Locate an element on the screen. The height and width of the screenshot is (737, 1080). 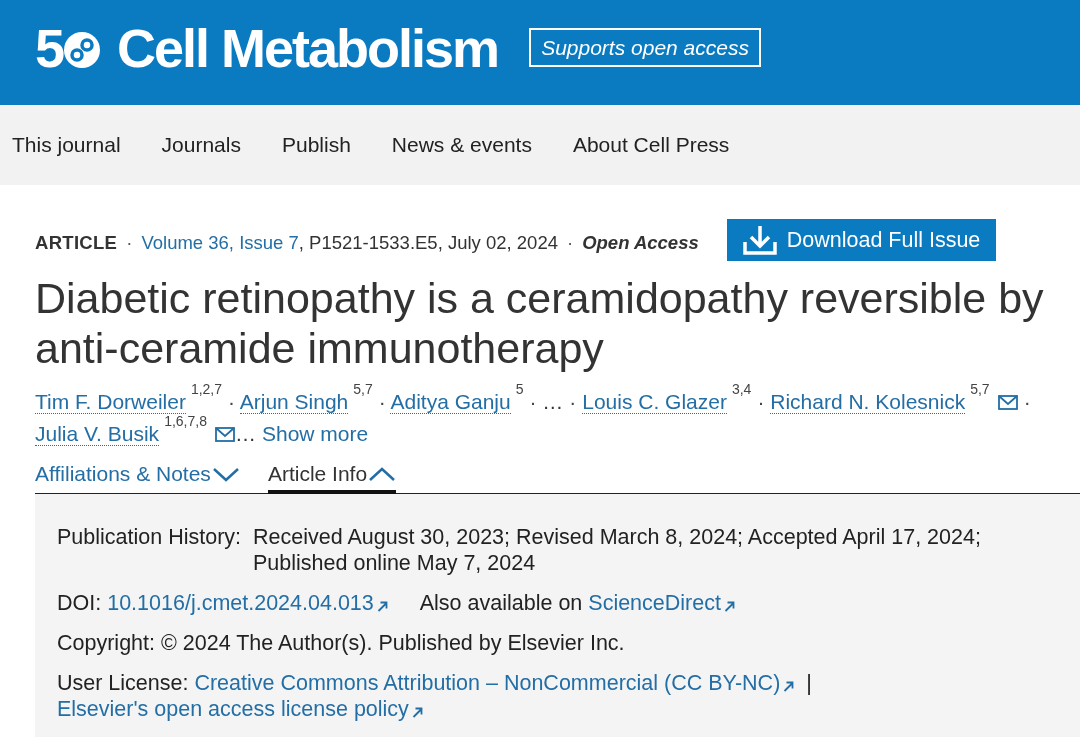
field-label: User License: is located at coordinates (123, 683).